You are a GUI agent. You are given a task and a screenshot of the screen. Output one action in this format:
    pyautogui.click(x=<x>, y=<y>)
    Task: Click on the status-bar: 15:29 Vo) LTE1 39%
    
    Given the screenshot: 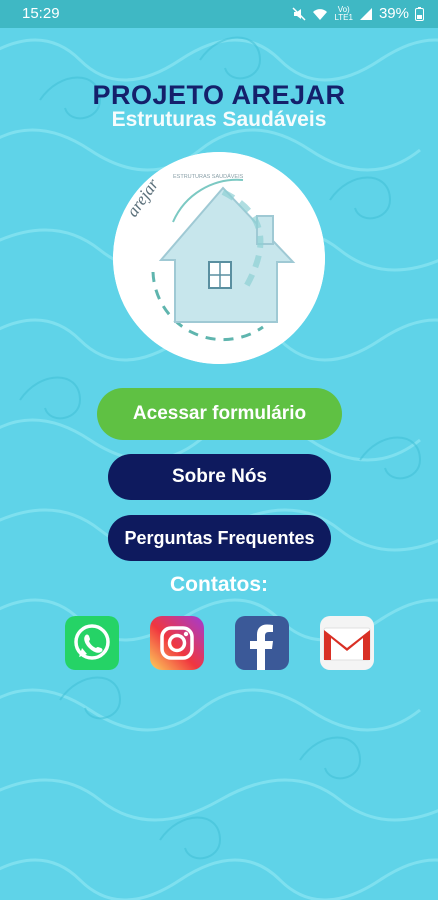 What is the action you would take?
    pyautogui.click(x=219, y=14)
    